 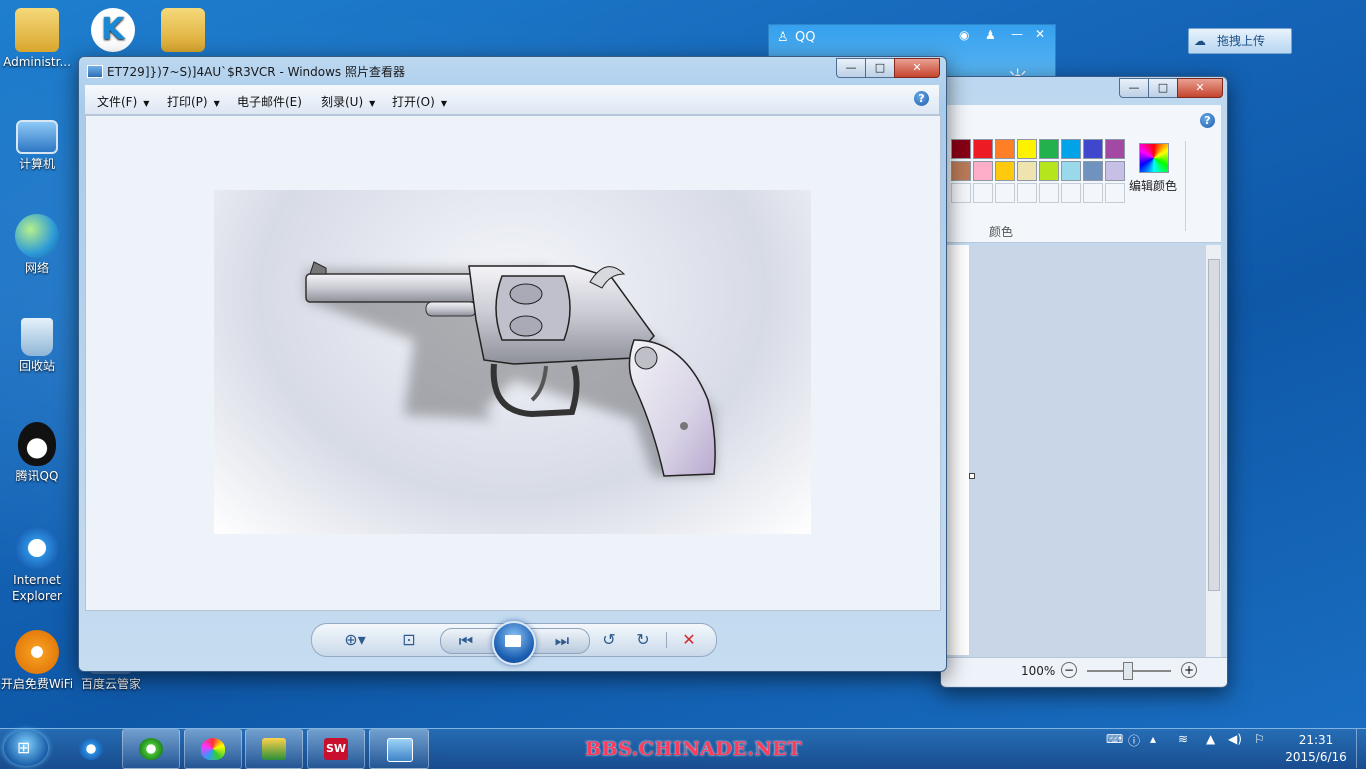 I want to click on paint-minimize-button: —, so click(x=1134, y=88).